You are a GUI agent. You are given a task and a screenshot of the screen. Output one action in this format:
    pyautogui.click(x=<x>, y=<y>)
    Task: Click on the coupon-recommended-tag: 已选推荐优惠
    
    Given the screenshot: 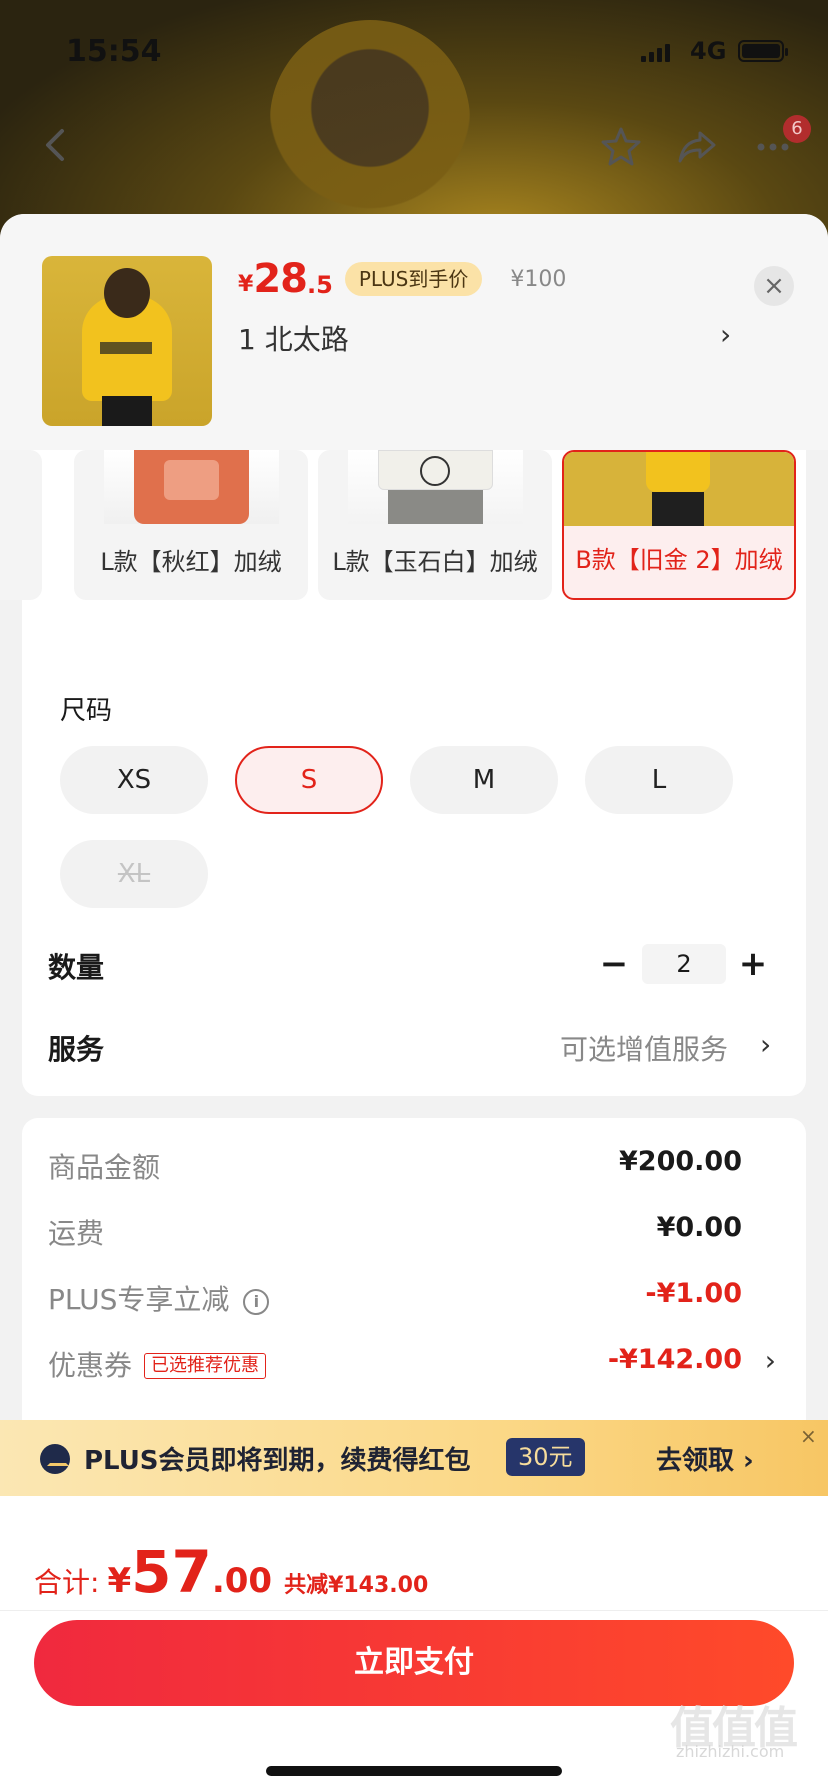 What is the action you would take?
    pyautogui.click(x=205, y=1366)
    